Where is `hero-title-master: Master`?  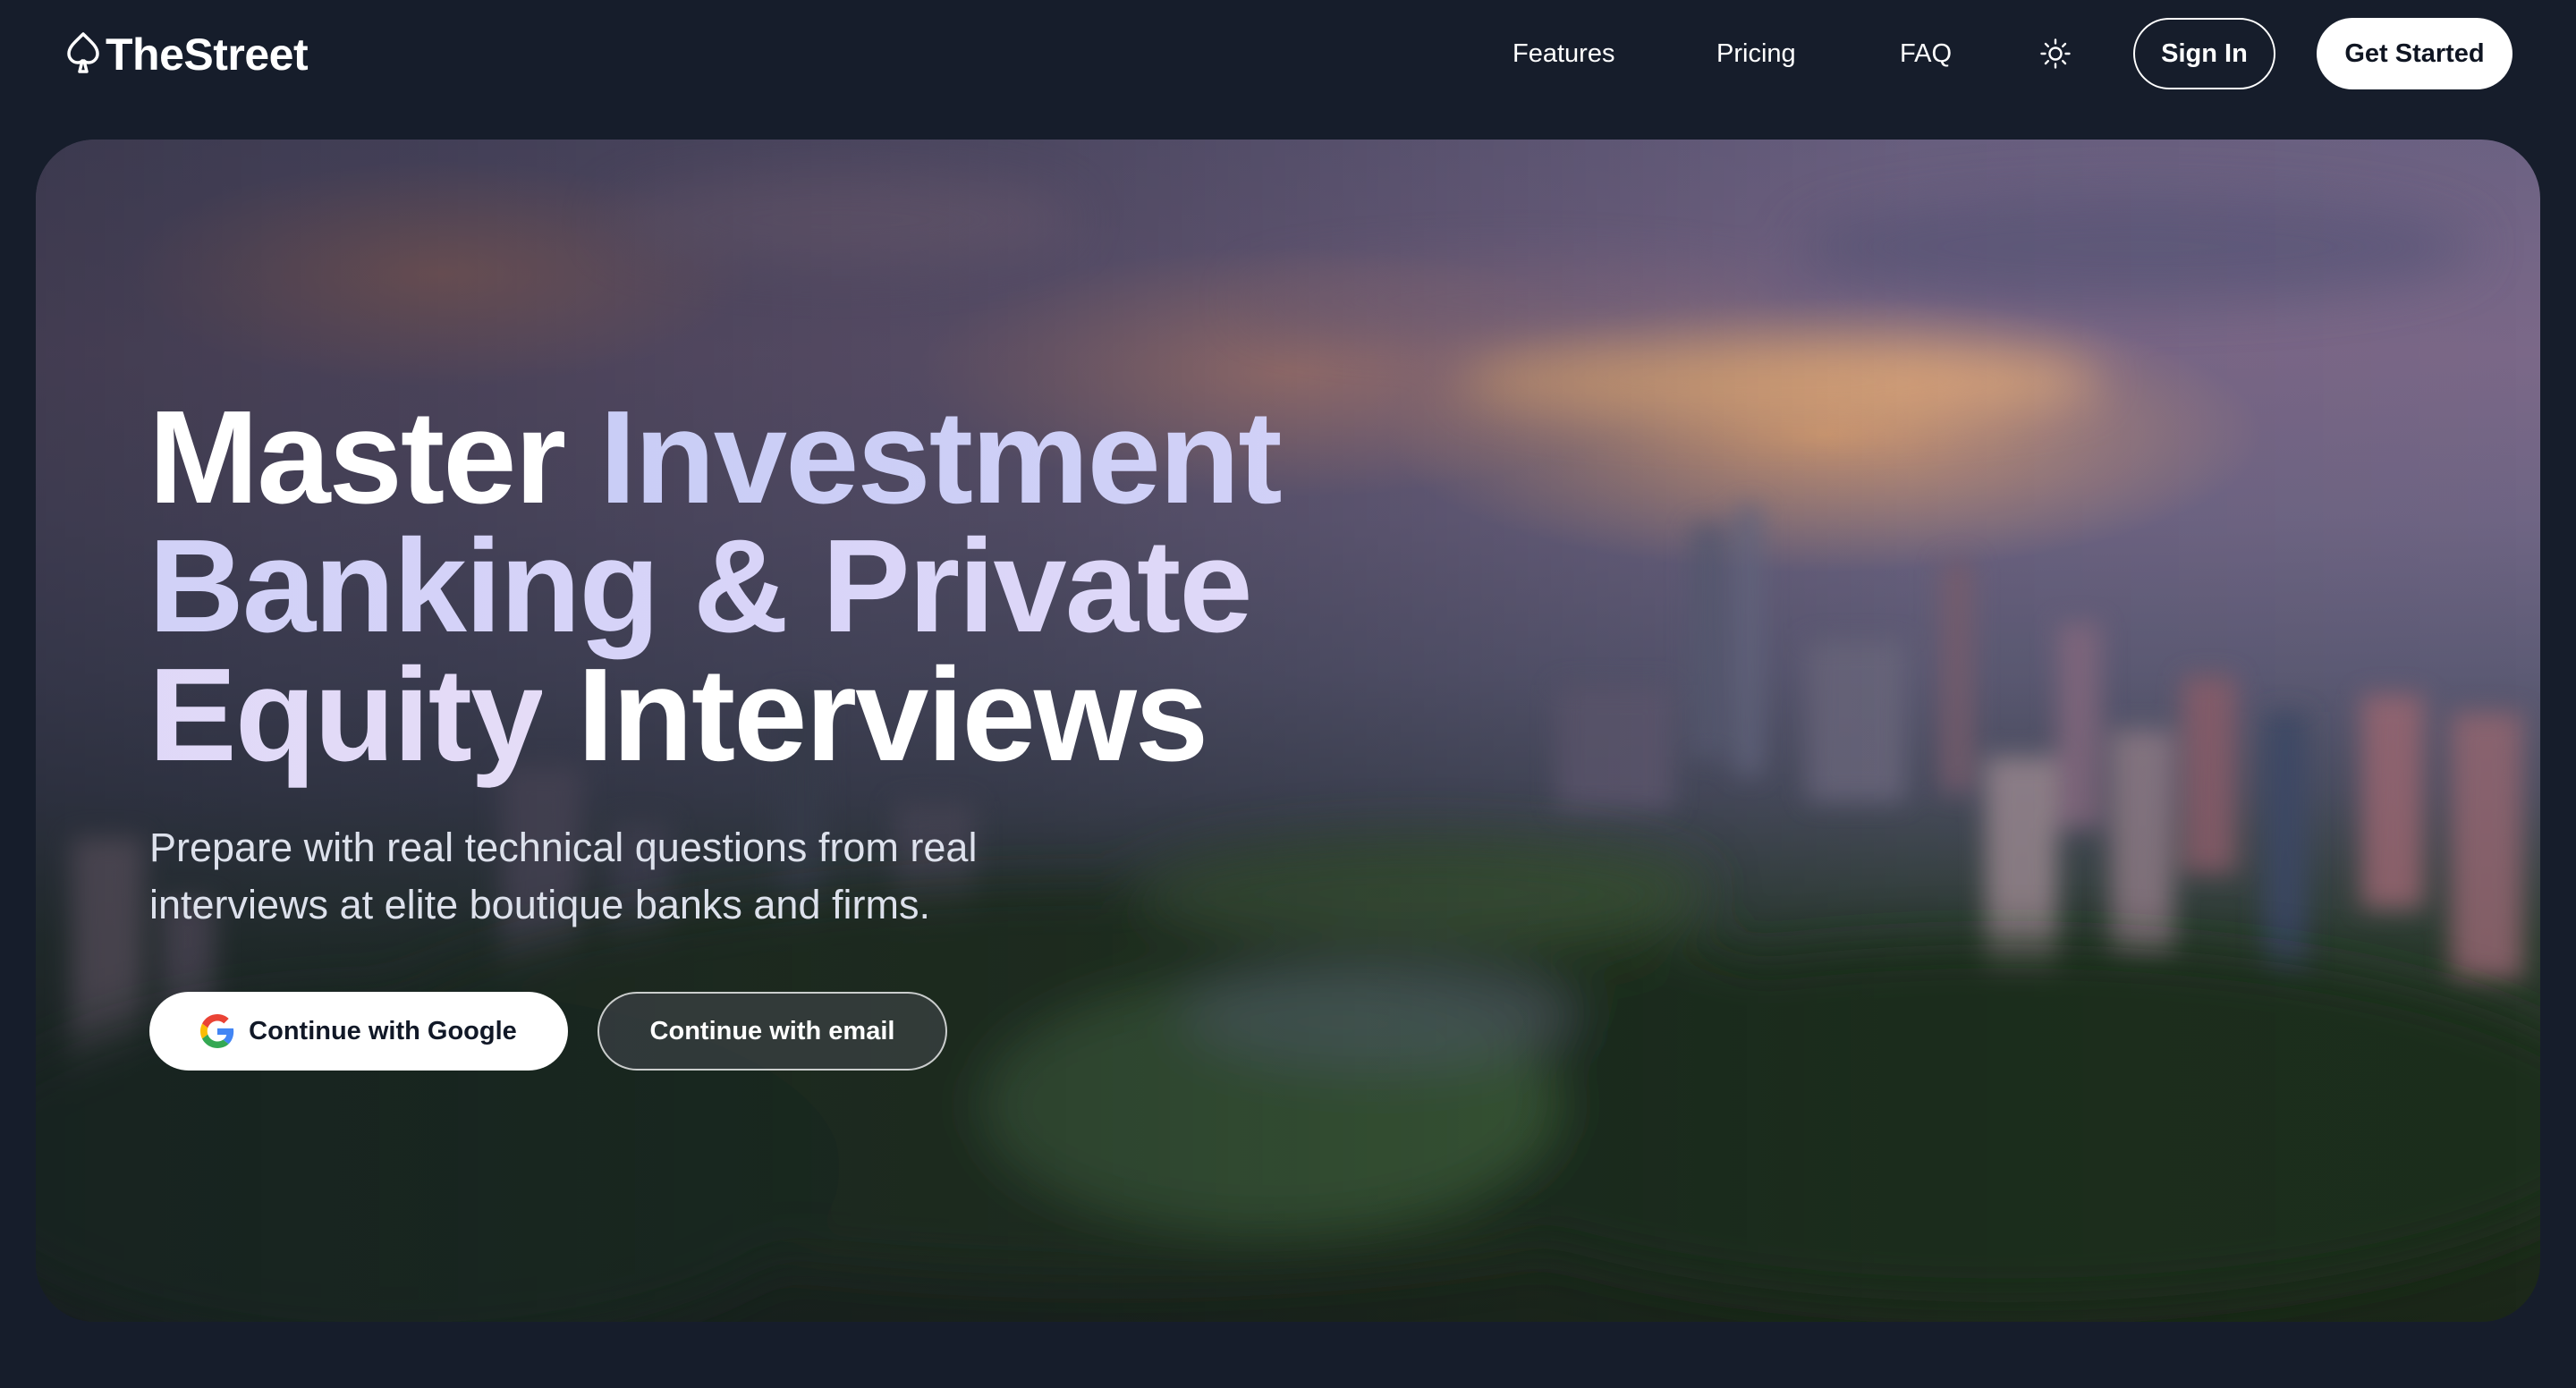
hero-title-master: Master is located at coordinates (357, 458).